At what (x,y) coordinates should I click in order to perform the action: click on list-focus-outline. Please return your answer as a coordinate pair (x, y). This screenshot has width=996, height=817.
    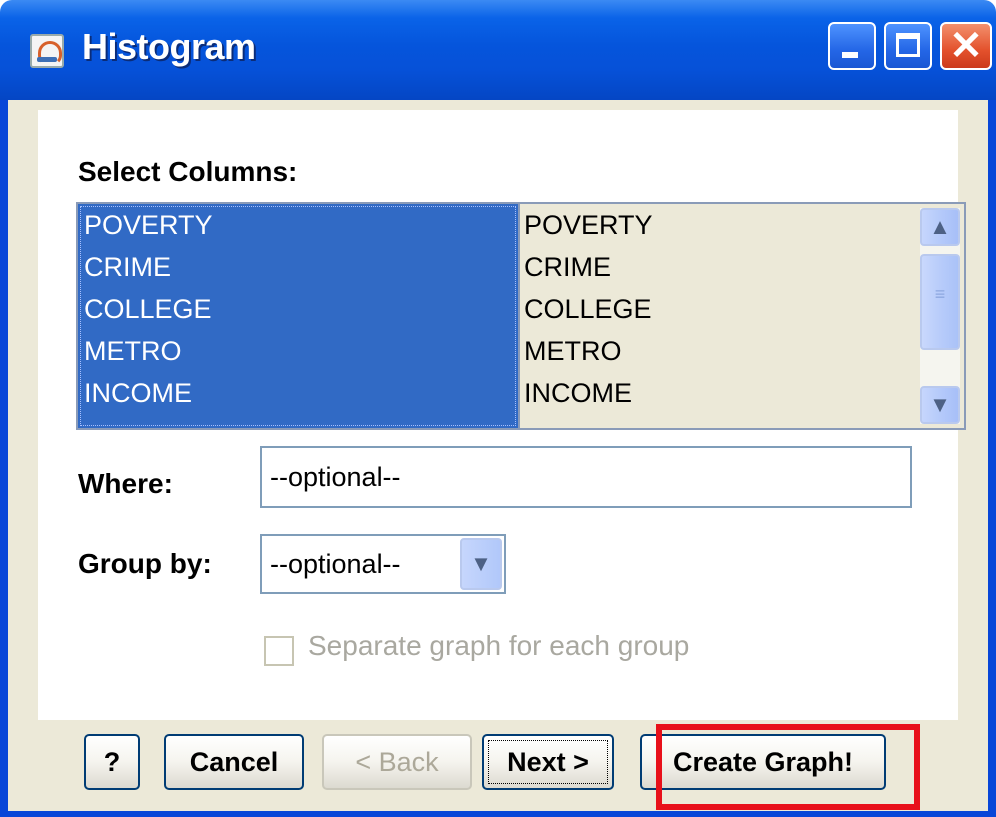
    Looking at the image, I should click on (298, 316).